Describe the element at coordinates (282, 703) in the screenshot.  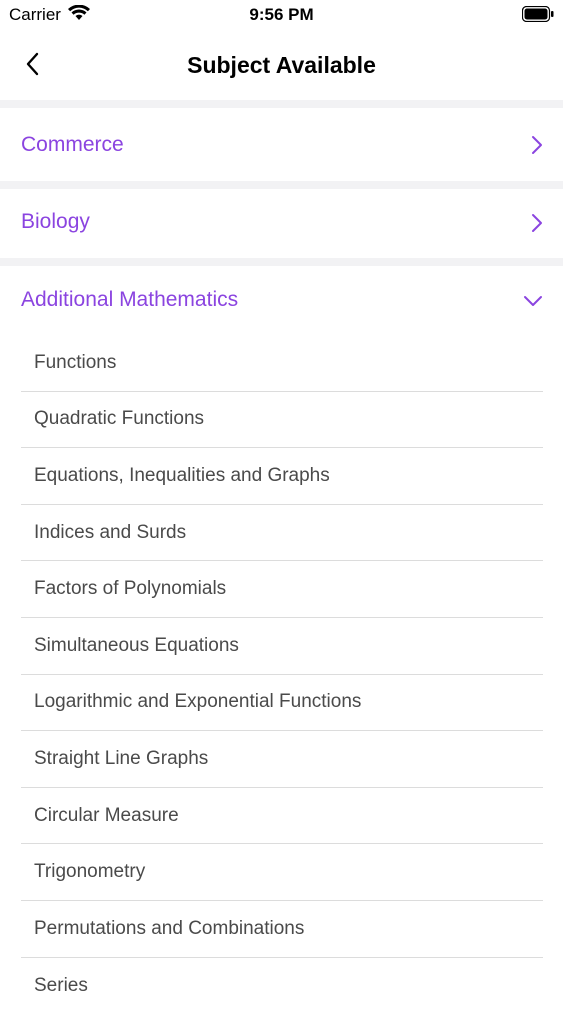
I see `topic-item-logarithmic-exponential-functions: Logarithmic and Exponential Functions` at that location.